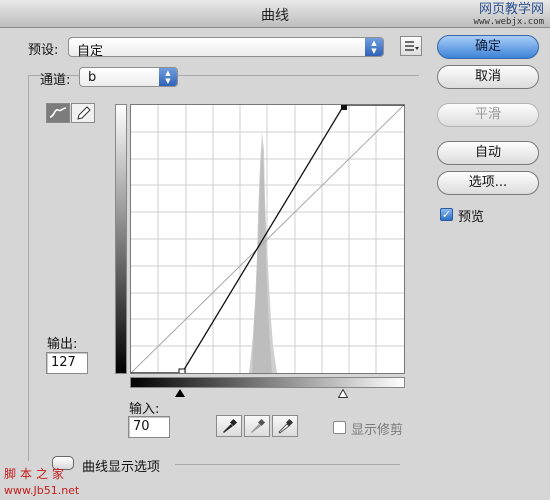 Image resolution: width=550 pixels, height=500 pixels. What do you see at coordinates (149, 427) in the screenshot?
I see `input-field: 70` at bounding box center [149, 427].